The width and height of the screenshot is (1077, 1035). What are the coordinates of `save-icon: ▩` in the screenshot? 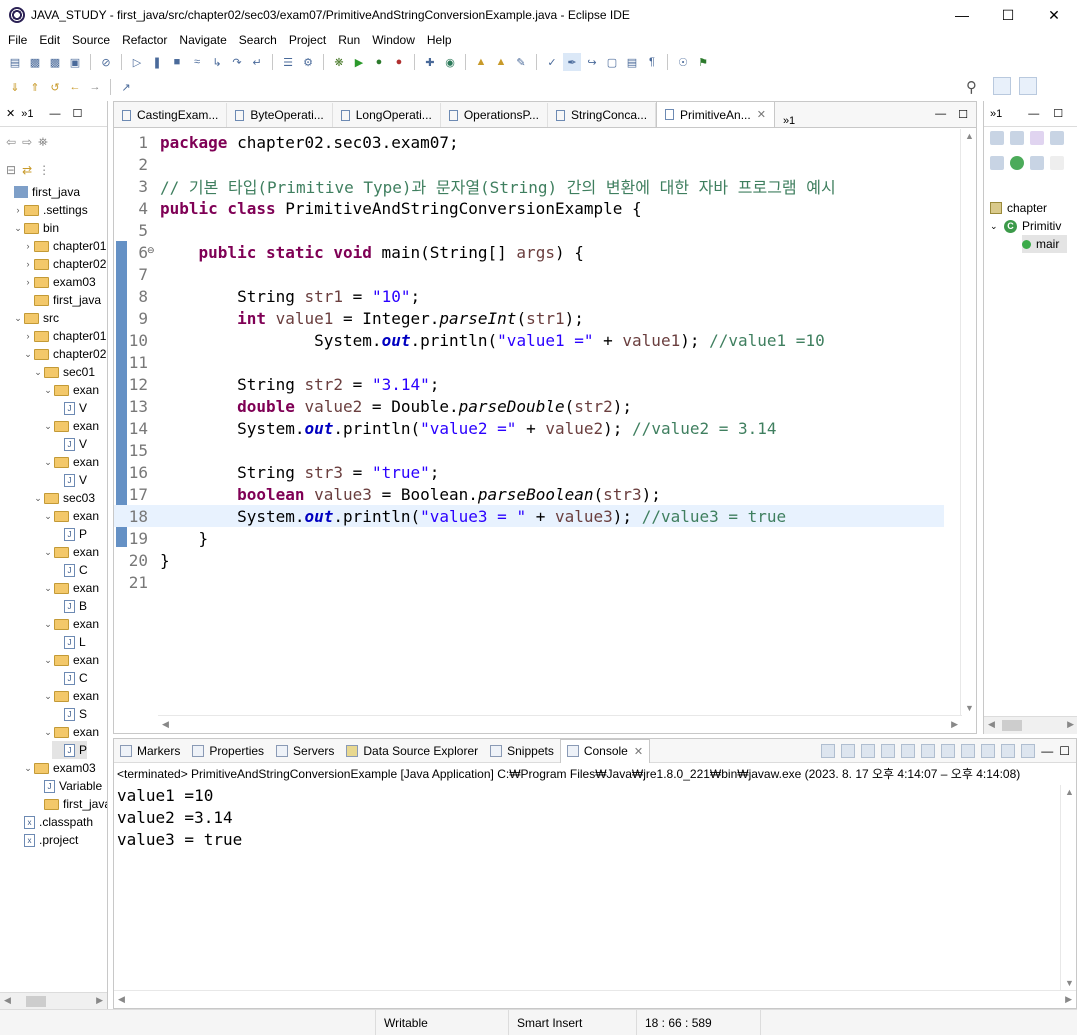 It's located at (35, 62).